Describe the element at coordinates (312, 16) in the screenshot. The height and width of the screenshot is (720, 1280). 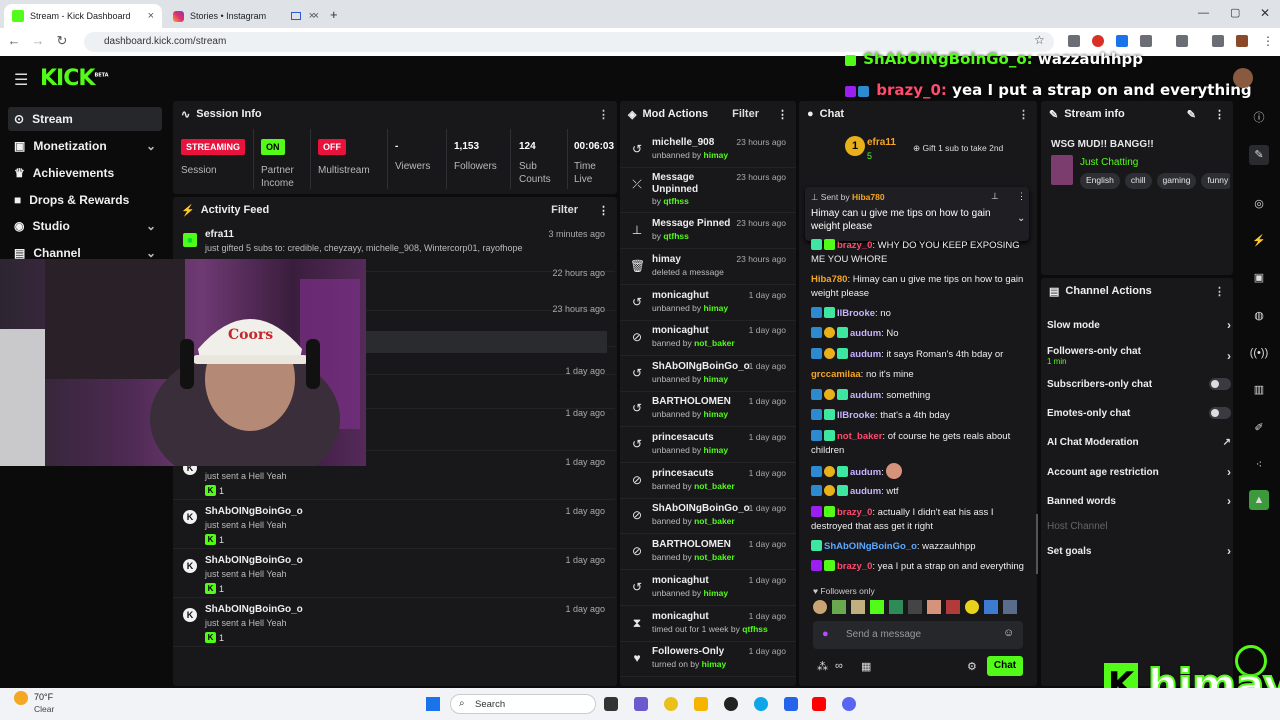
I see `close-tab-icon: ×` at that location.